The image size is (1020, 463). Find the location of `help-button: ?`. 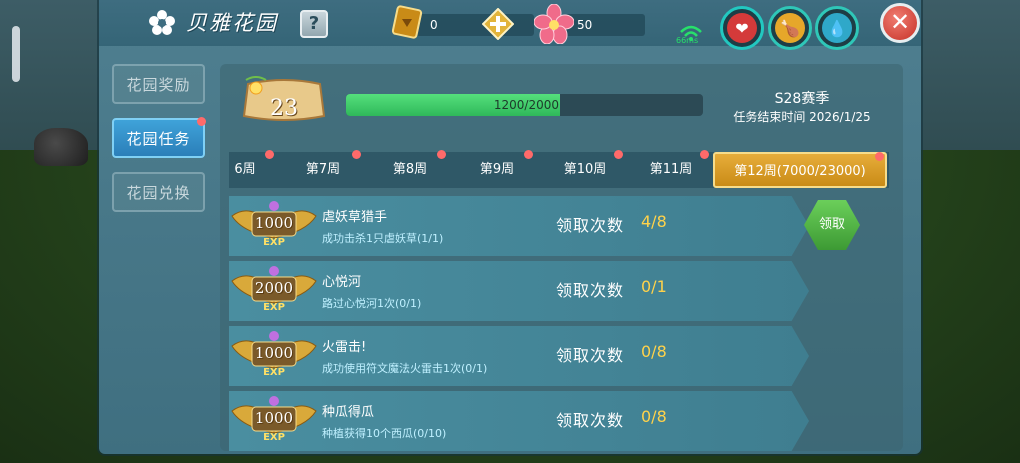

help-button: ? is located at coordinates (314, 24).